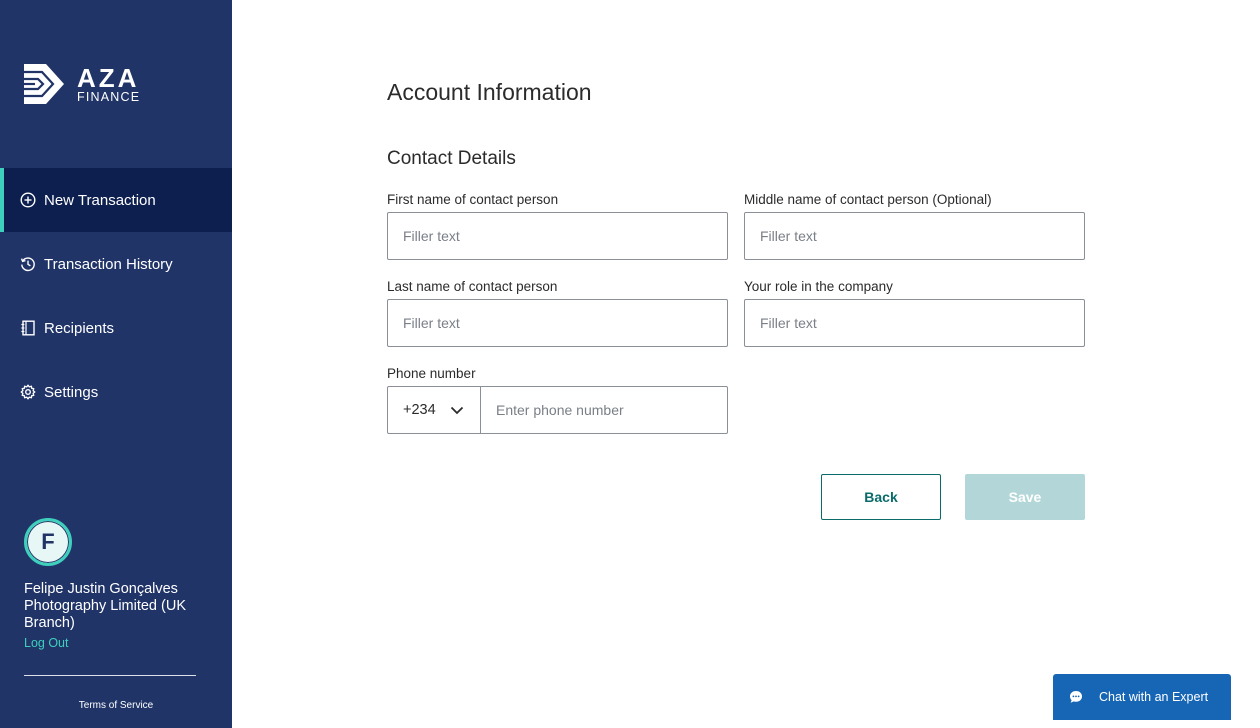 This screenshot has width=1260, height=728. What do you see at coordinates (914, 323) in the screenshot?
I see `role-input` at bounding box center [914, 323].